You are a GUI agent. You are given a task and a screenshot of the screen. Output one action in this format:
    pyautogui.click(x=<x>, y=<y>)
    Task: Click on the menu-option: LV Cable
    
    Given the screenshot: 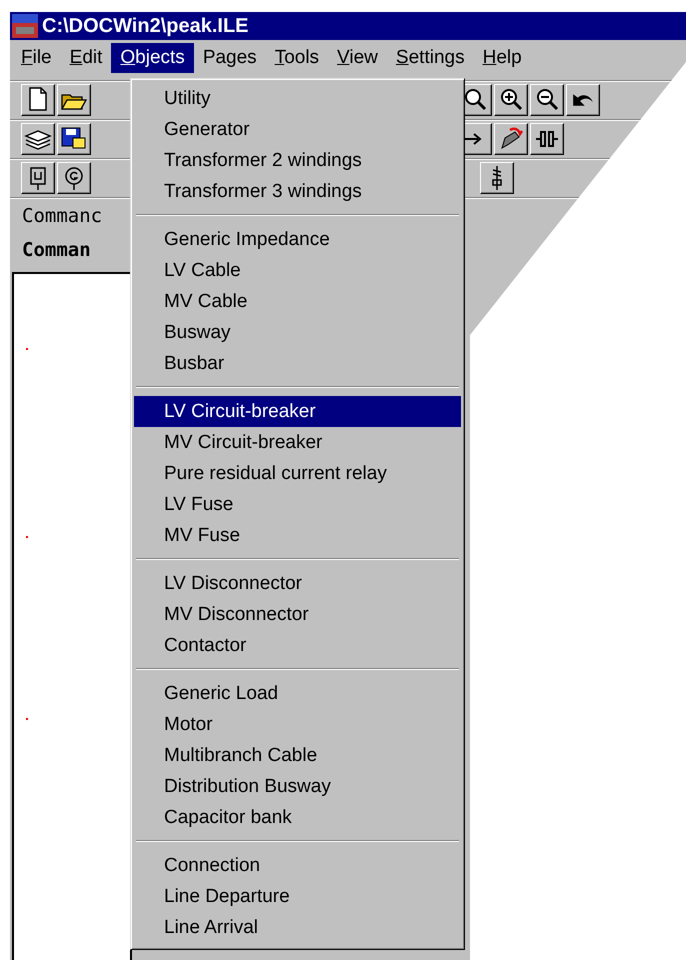 What is the action you would take?
    pyautogui.click(x=297, y=270)
    